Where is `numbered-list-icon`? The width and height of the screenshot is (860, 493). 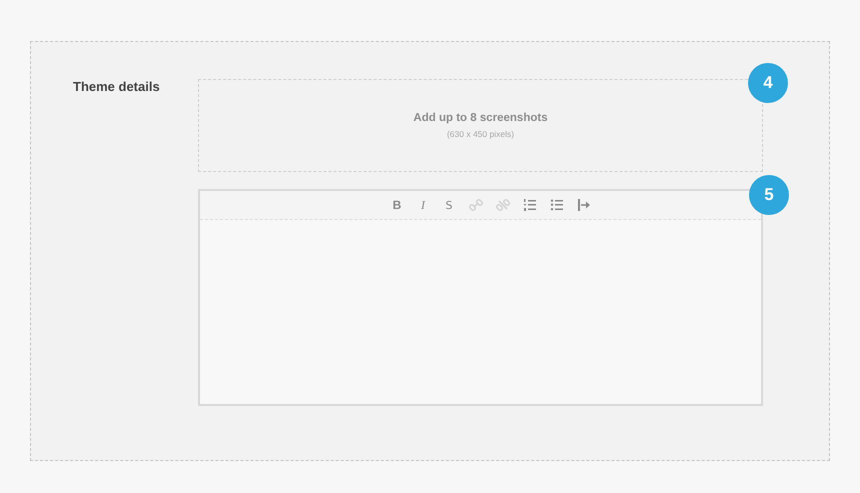
numbered-list-icon is located at coordinates (529, 205).